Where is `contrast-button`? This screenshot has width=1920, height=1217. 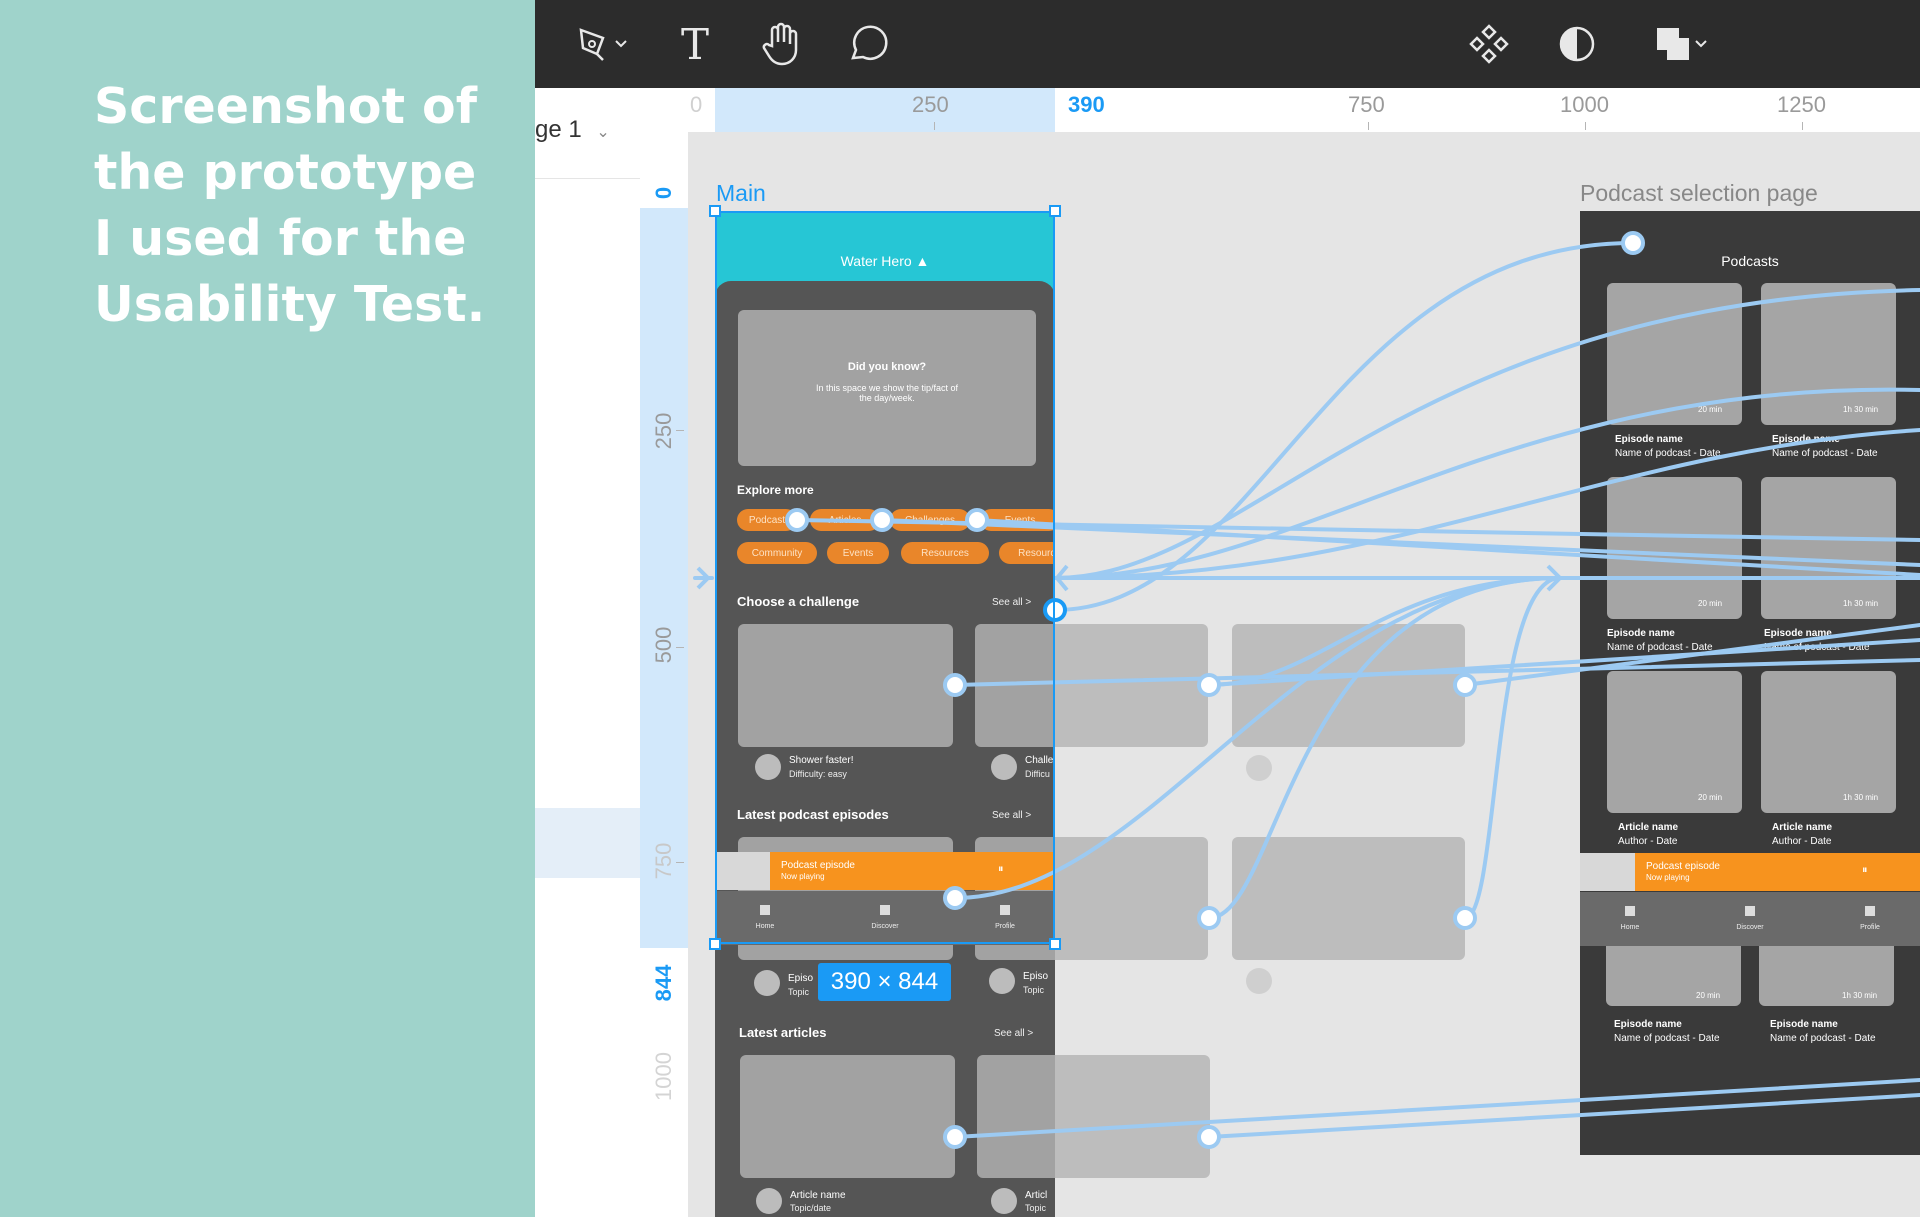 contrast-button is located at coordinates (1577, 44).